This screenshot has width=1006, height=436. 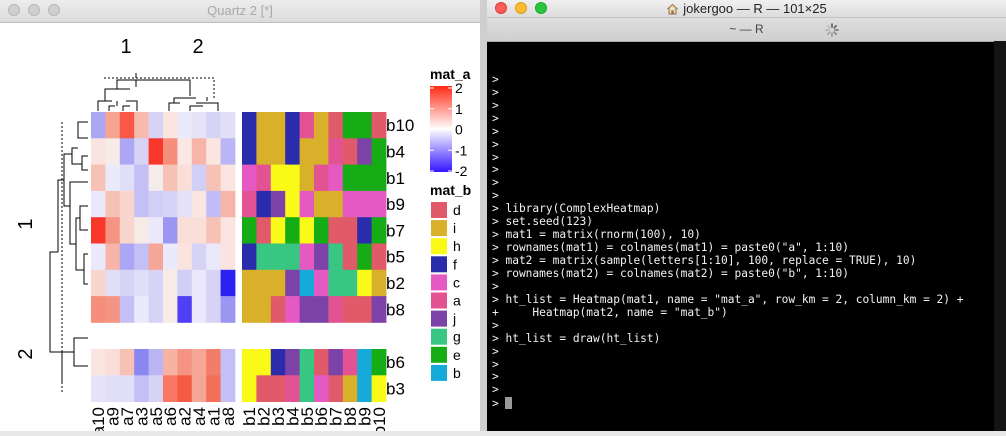 I want to click on quartz-titlebar: Quartz 2 [*], so click(x=240, y=11).